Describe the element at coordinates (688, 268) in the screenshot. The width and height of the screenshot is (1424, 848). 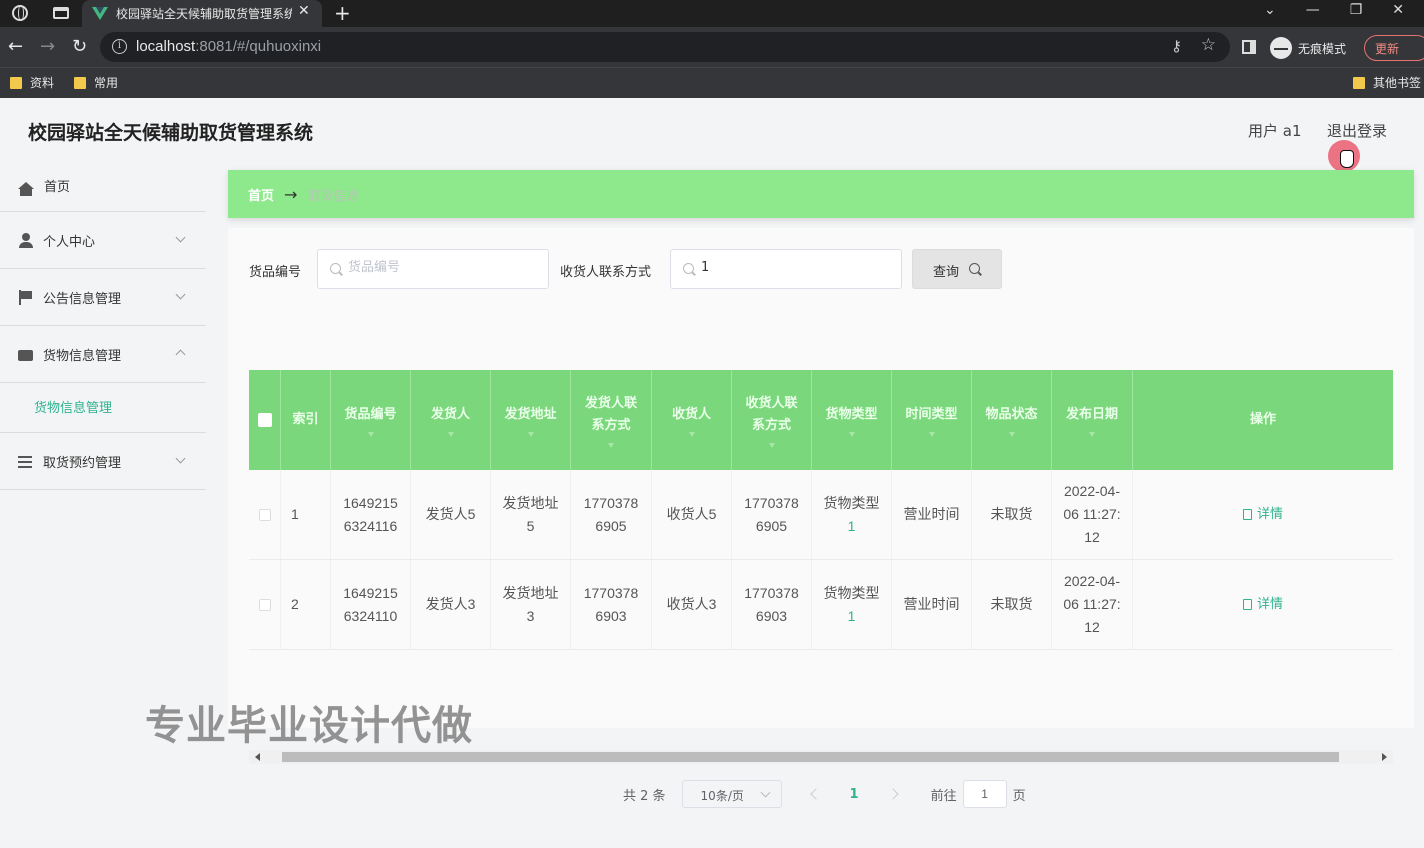
I see `search-icon` at that location.